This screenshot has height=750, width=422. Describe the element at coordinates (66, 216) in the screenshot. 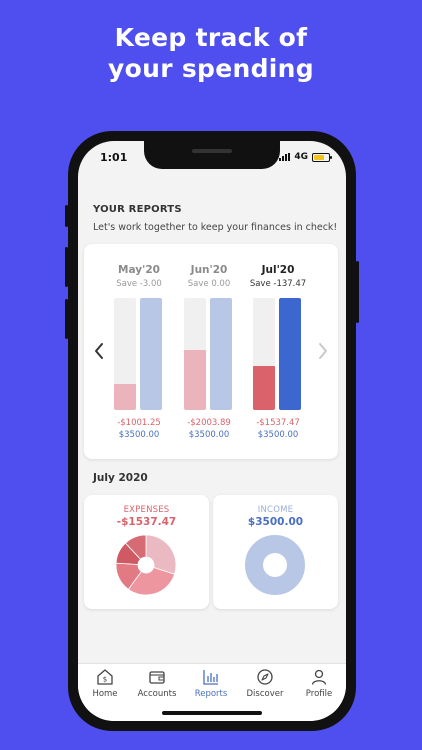

I see `mute-switch` at that location.